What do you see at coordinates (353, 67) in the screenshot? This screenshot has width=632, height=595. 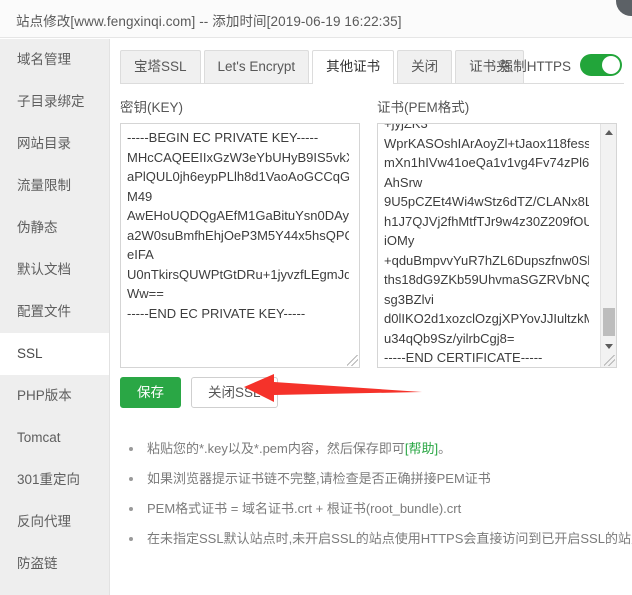 I see `tab-other-certificate: 其他证书` at bounding box center [353, 67].